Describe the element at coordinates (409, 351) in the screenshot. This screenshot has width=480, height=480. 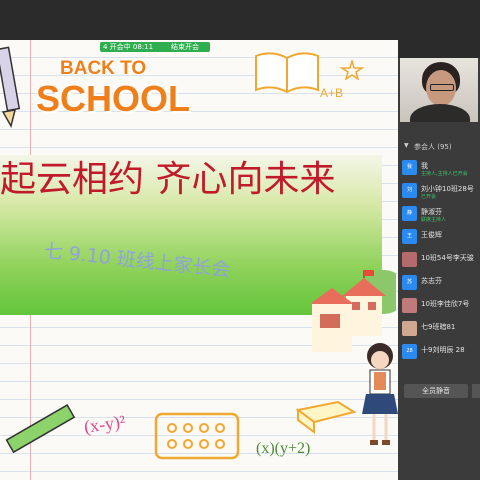
I see `avatar: 28` at that location.